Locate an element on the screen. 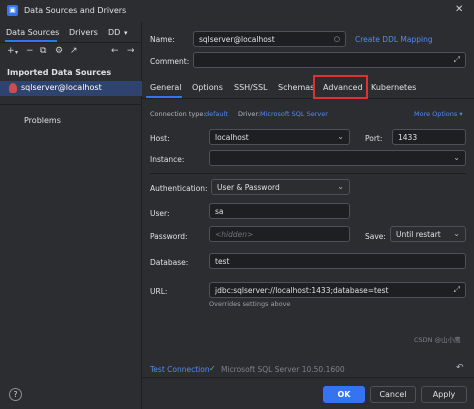  circle-icon: ○ is located at coordinates (336, 39).